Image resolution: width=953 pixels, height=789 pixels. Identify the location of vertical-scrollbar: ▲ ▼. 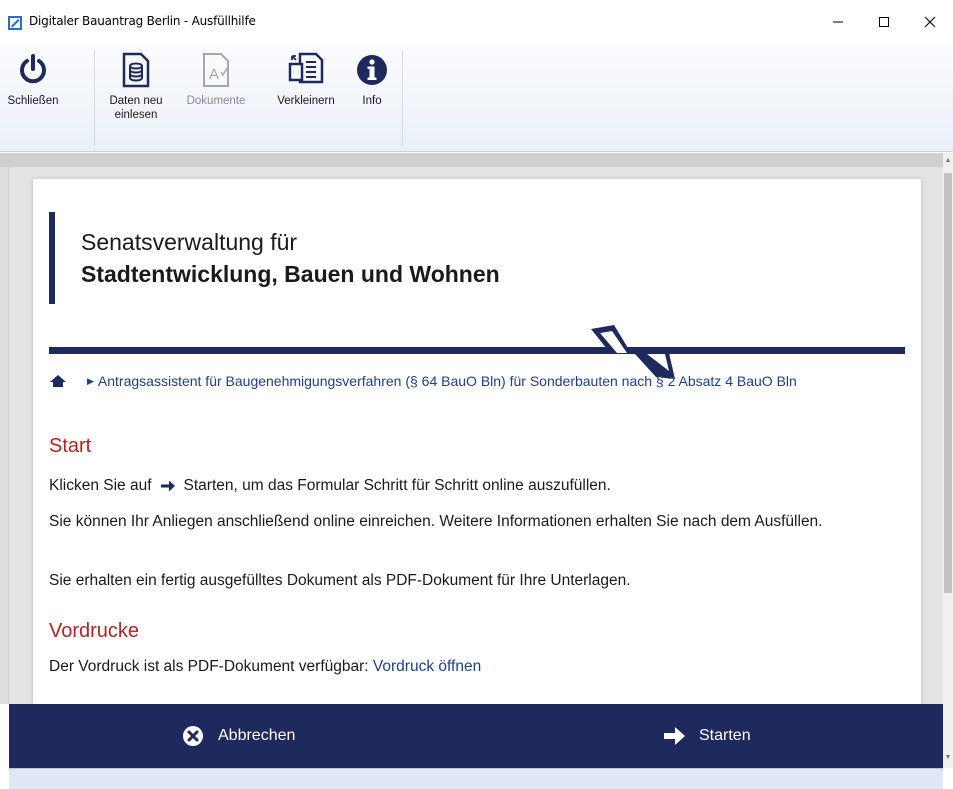
(948, 460).